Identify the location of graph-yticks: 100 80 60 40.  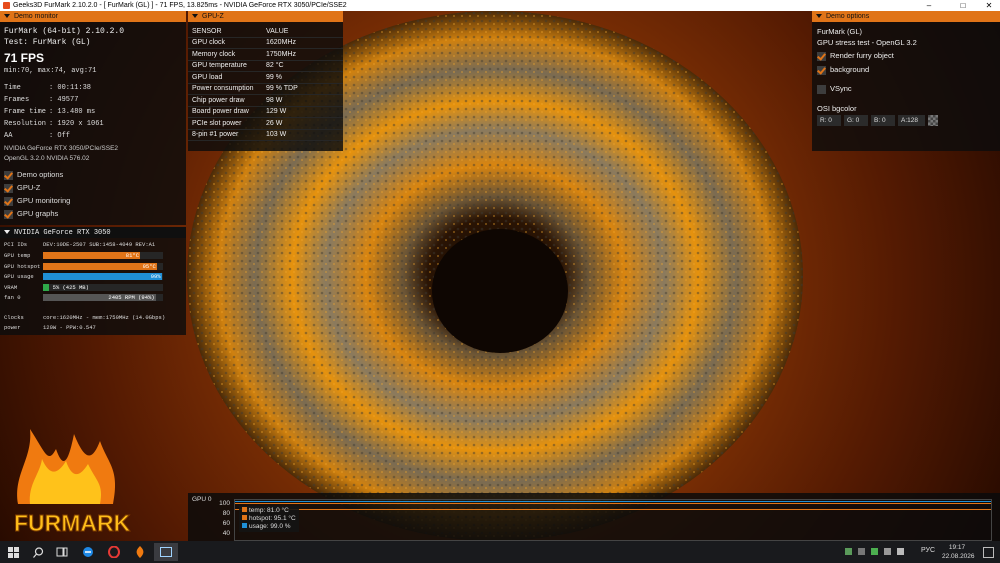
(222, 519).